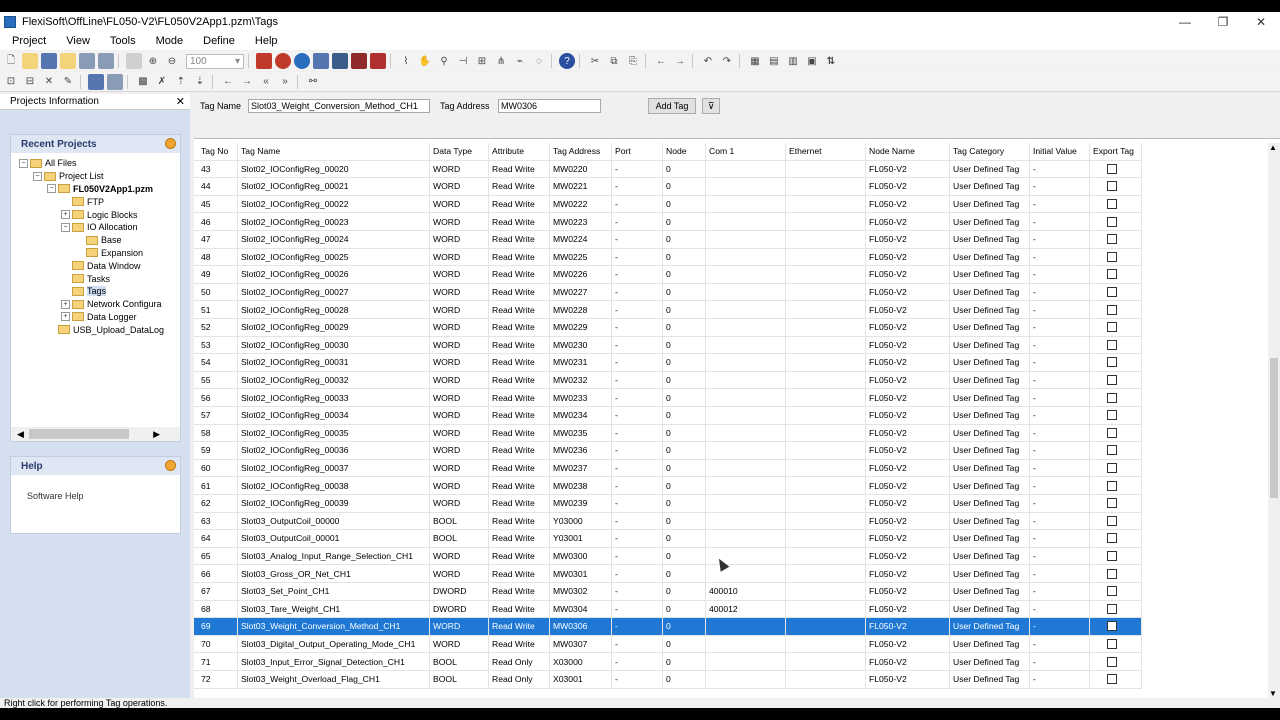 The image size is (1280, 720). Describe the element at coordinates (283, 61) in the screenshot. I see `upload-icon` at that location.